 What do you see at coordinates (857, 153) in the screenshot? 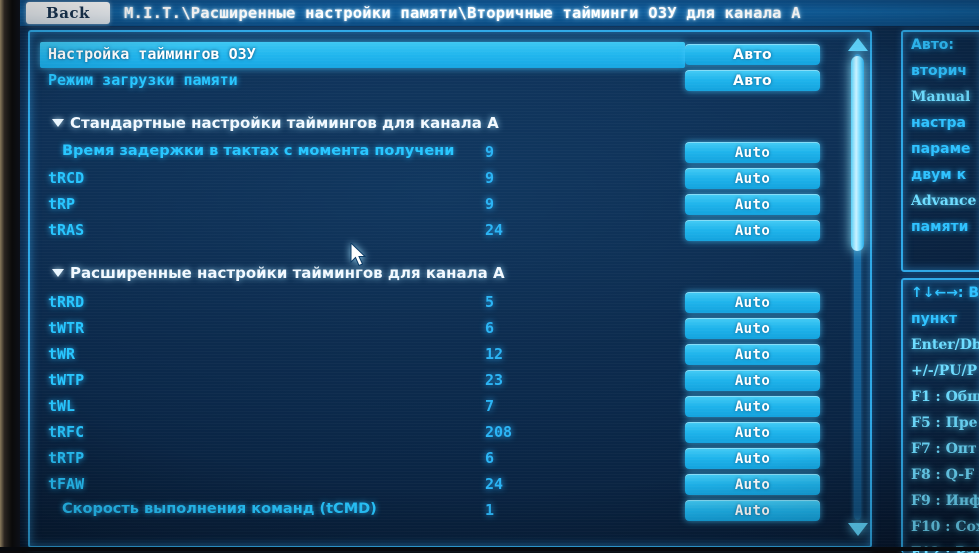
I see `scrollbar-thumb` at bounding box center [857, 153].